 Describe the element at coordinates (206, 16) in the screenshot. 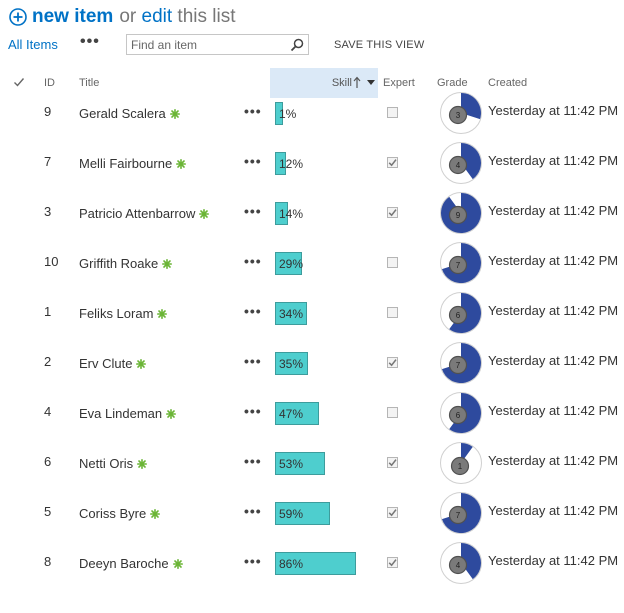

I see `edit-list-tail: this list` at that location.